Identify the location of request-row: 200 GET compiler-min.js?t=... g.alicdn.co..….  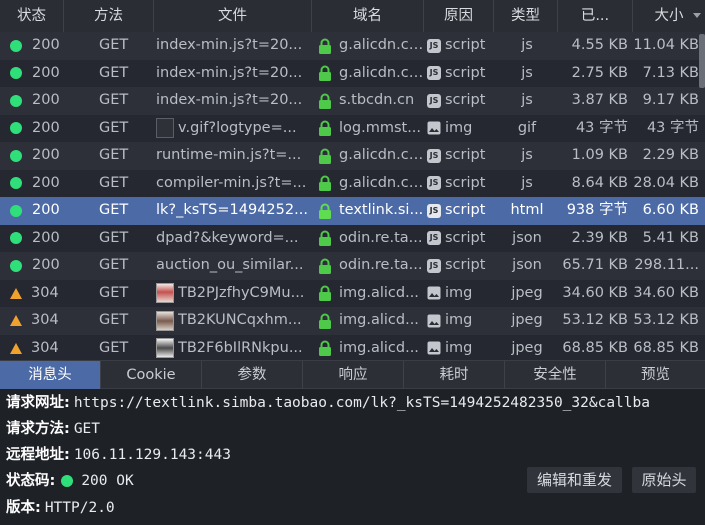
(352, 183).